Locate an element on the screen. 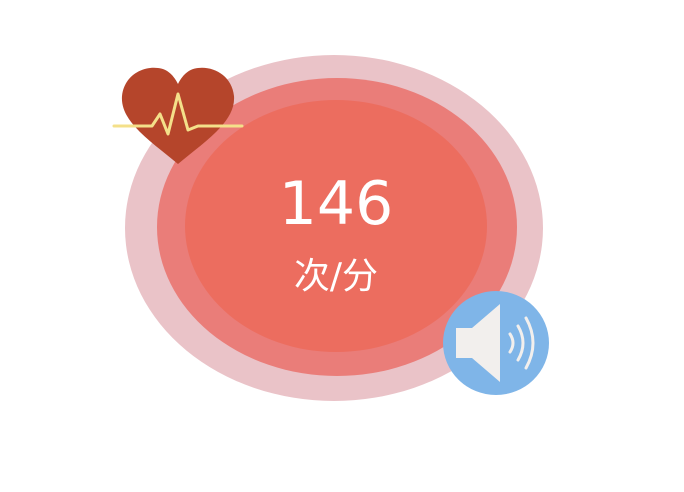  speaker-button is located at coordinates (496, 343).